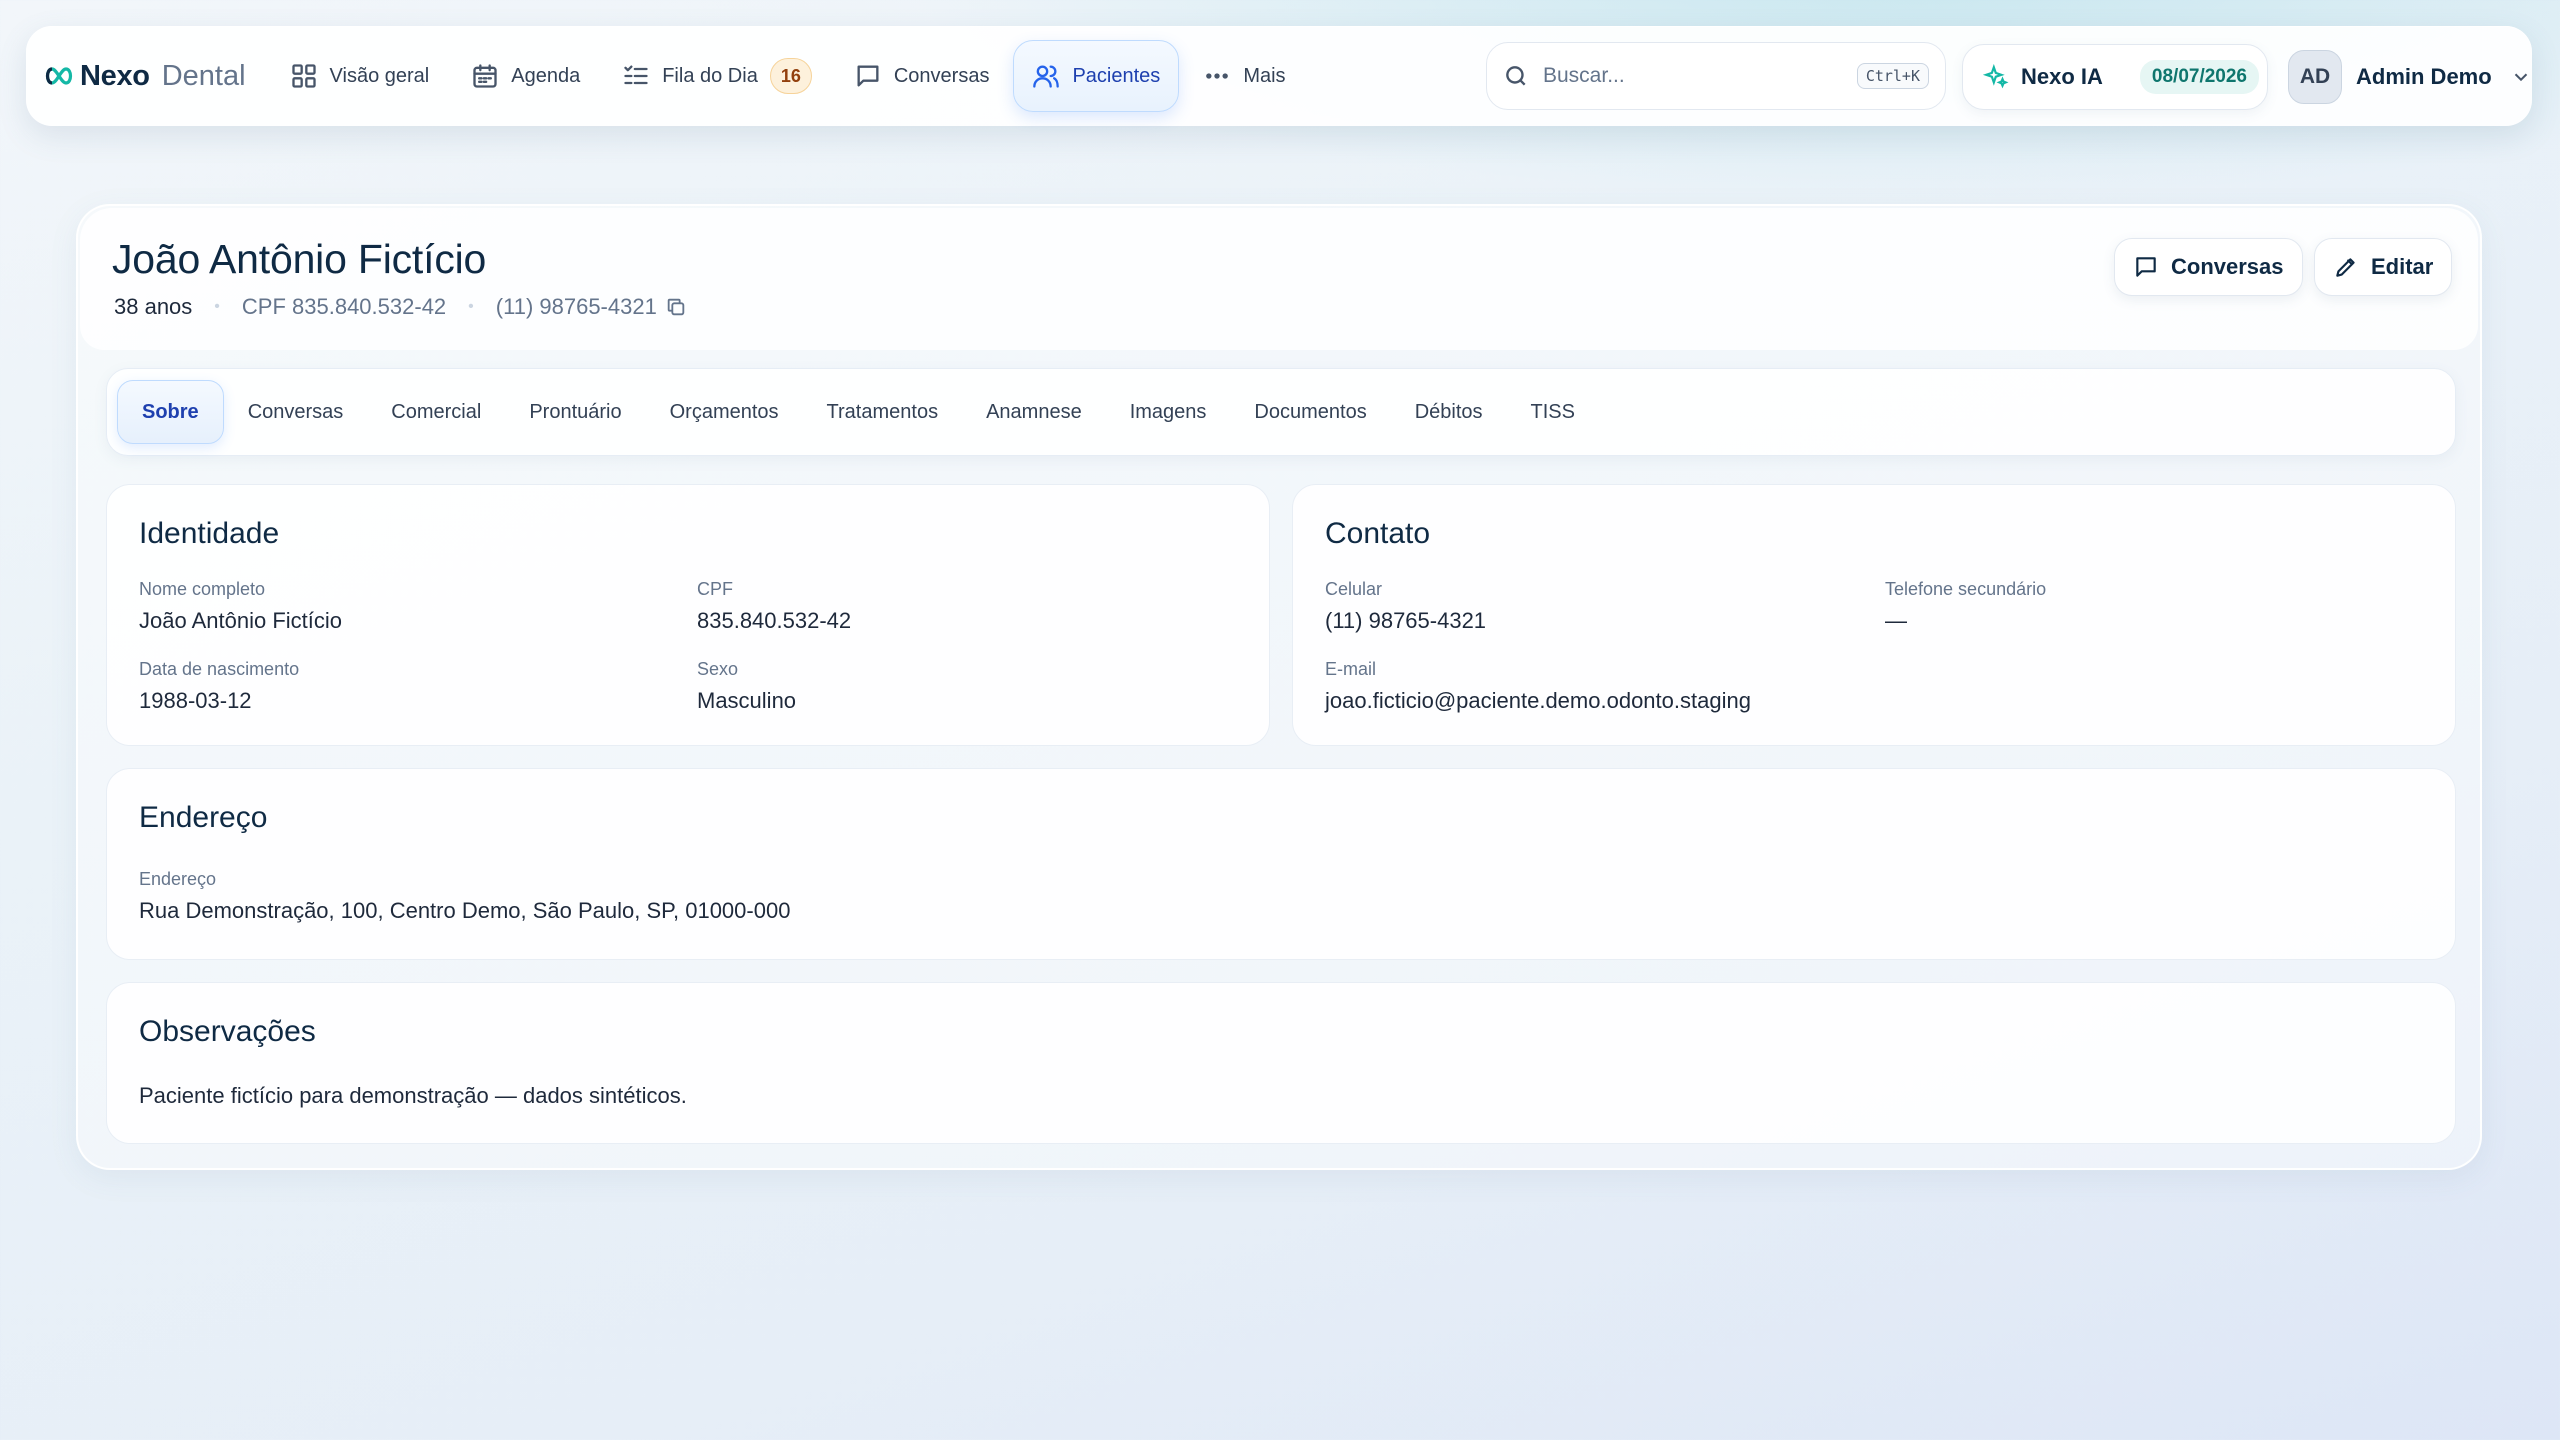 The image size is (2560, 1440). What do you see at coordinates (485, 76) in the screenshot?
I see `calendar-icon` at bounding box center [485, 76].